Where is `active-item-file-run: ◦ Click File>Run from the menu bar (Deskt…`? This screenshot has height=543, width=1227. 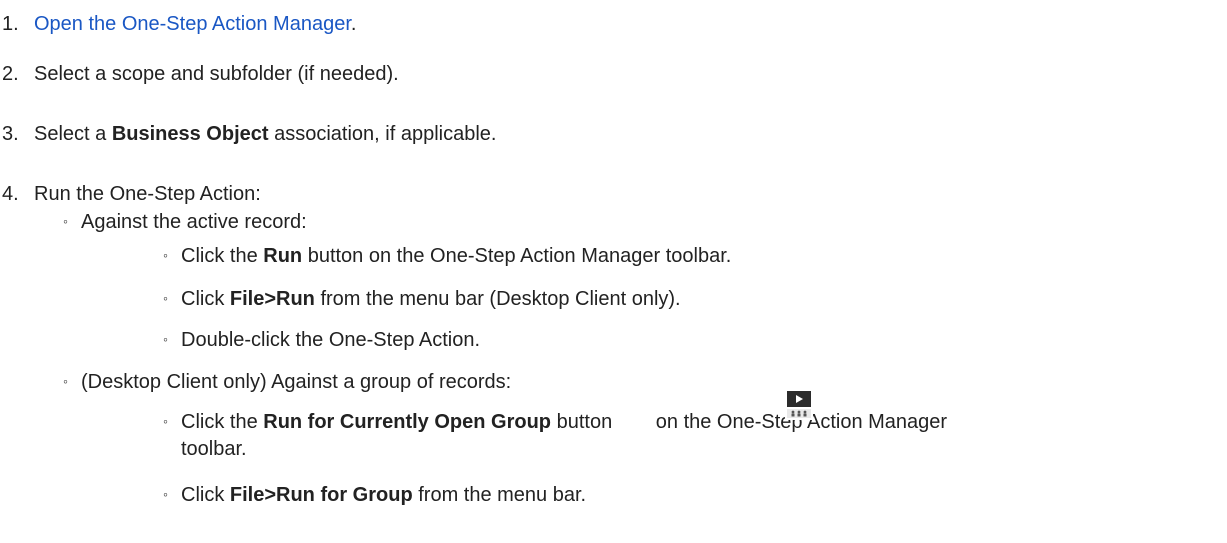 active-item-file-run: ◦ Click File>Run from the menu bar (Deskt… is located at coordinates (422, 298).